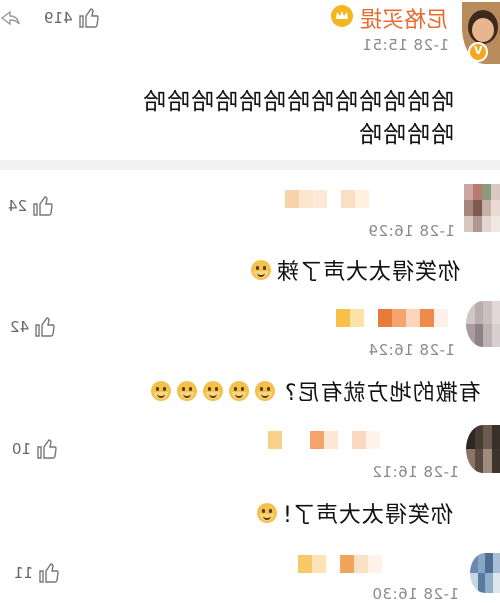 Image resolution: width=500 pixels, height=603 pixels. Describe the element at coordinates (406, 135) in the screenshot. I see `post-text-line-2: 哈哈哈哈` at that location.